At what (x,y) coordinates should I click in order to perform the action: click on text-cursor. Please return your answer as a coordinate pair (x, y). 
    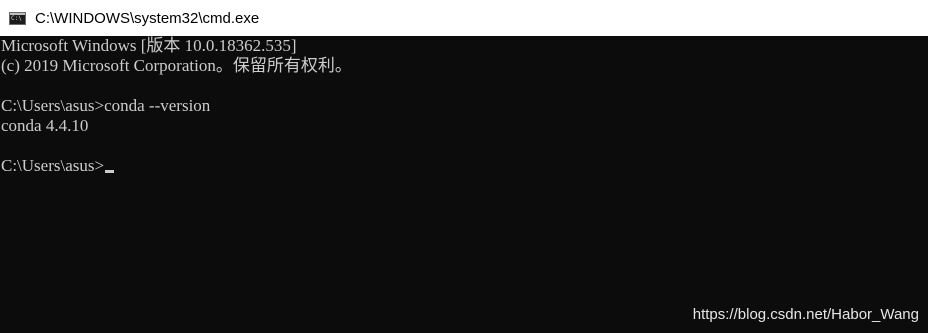
    Looking at the image, I should click on (110, 171).